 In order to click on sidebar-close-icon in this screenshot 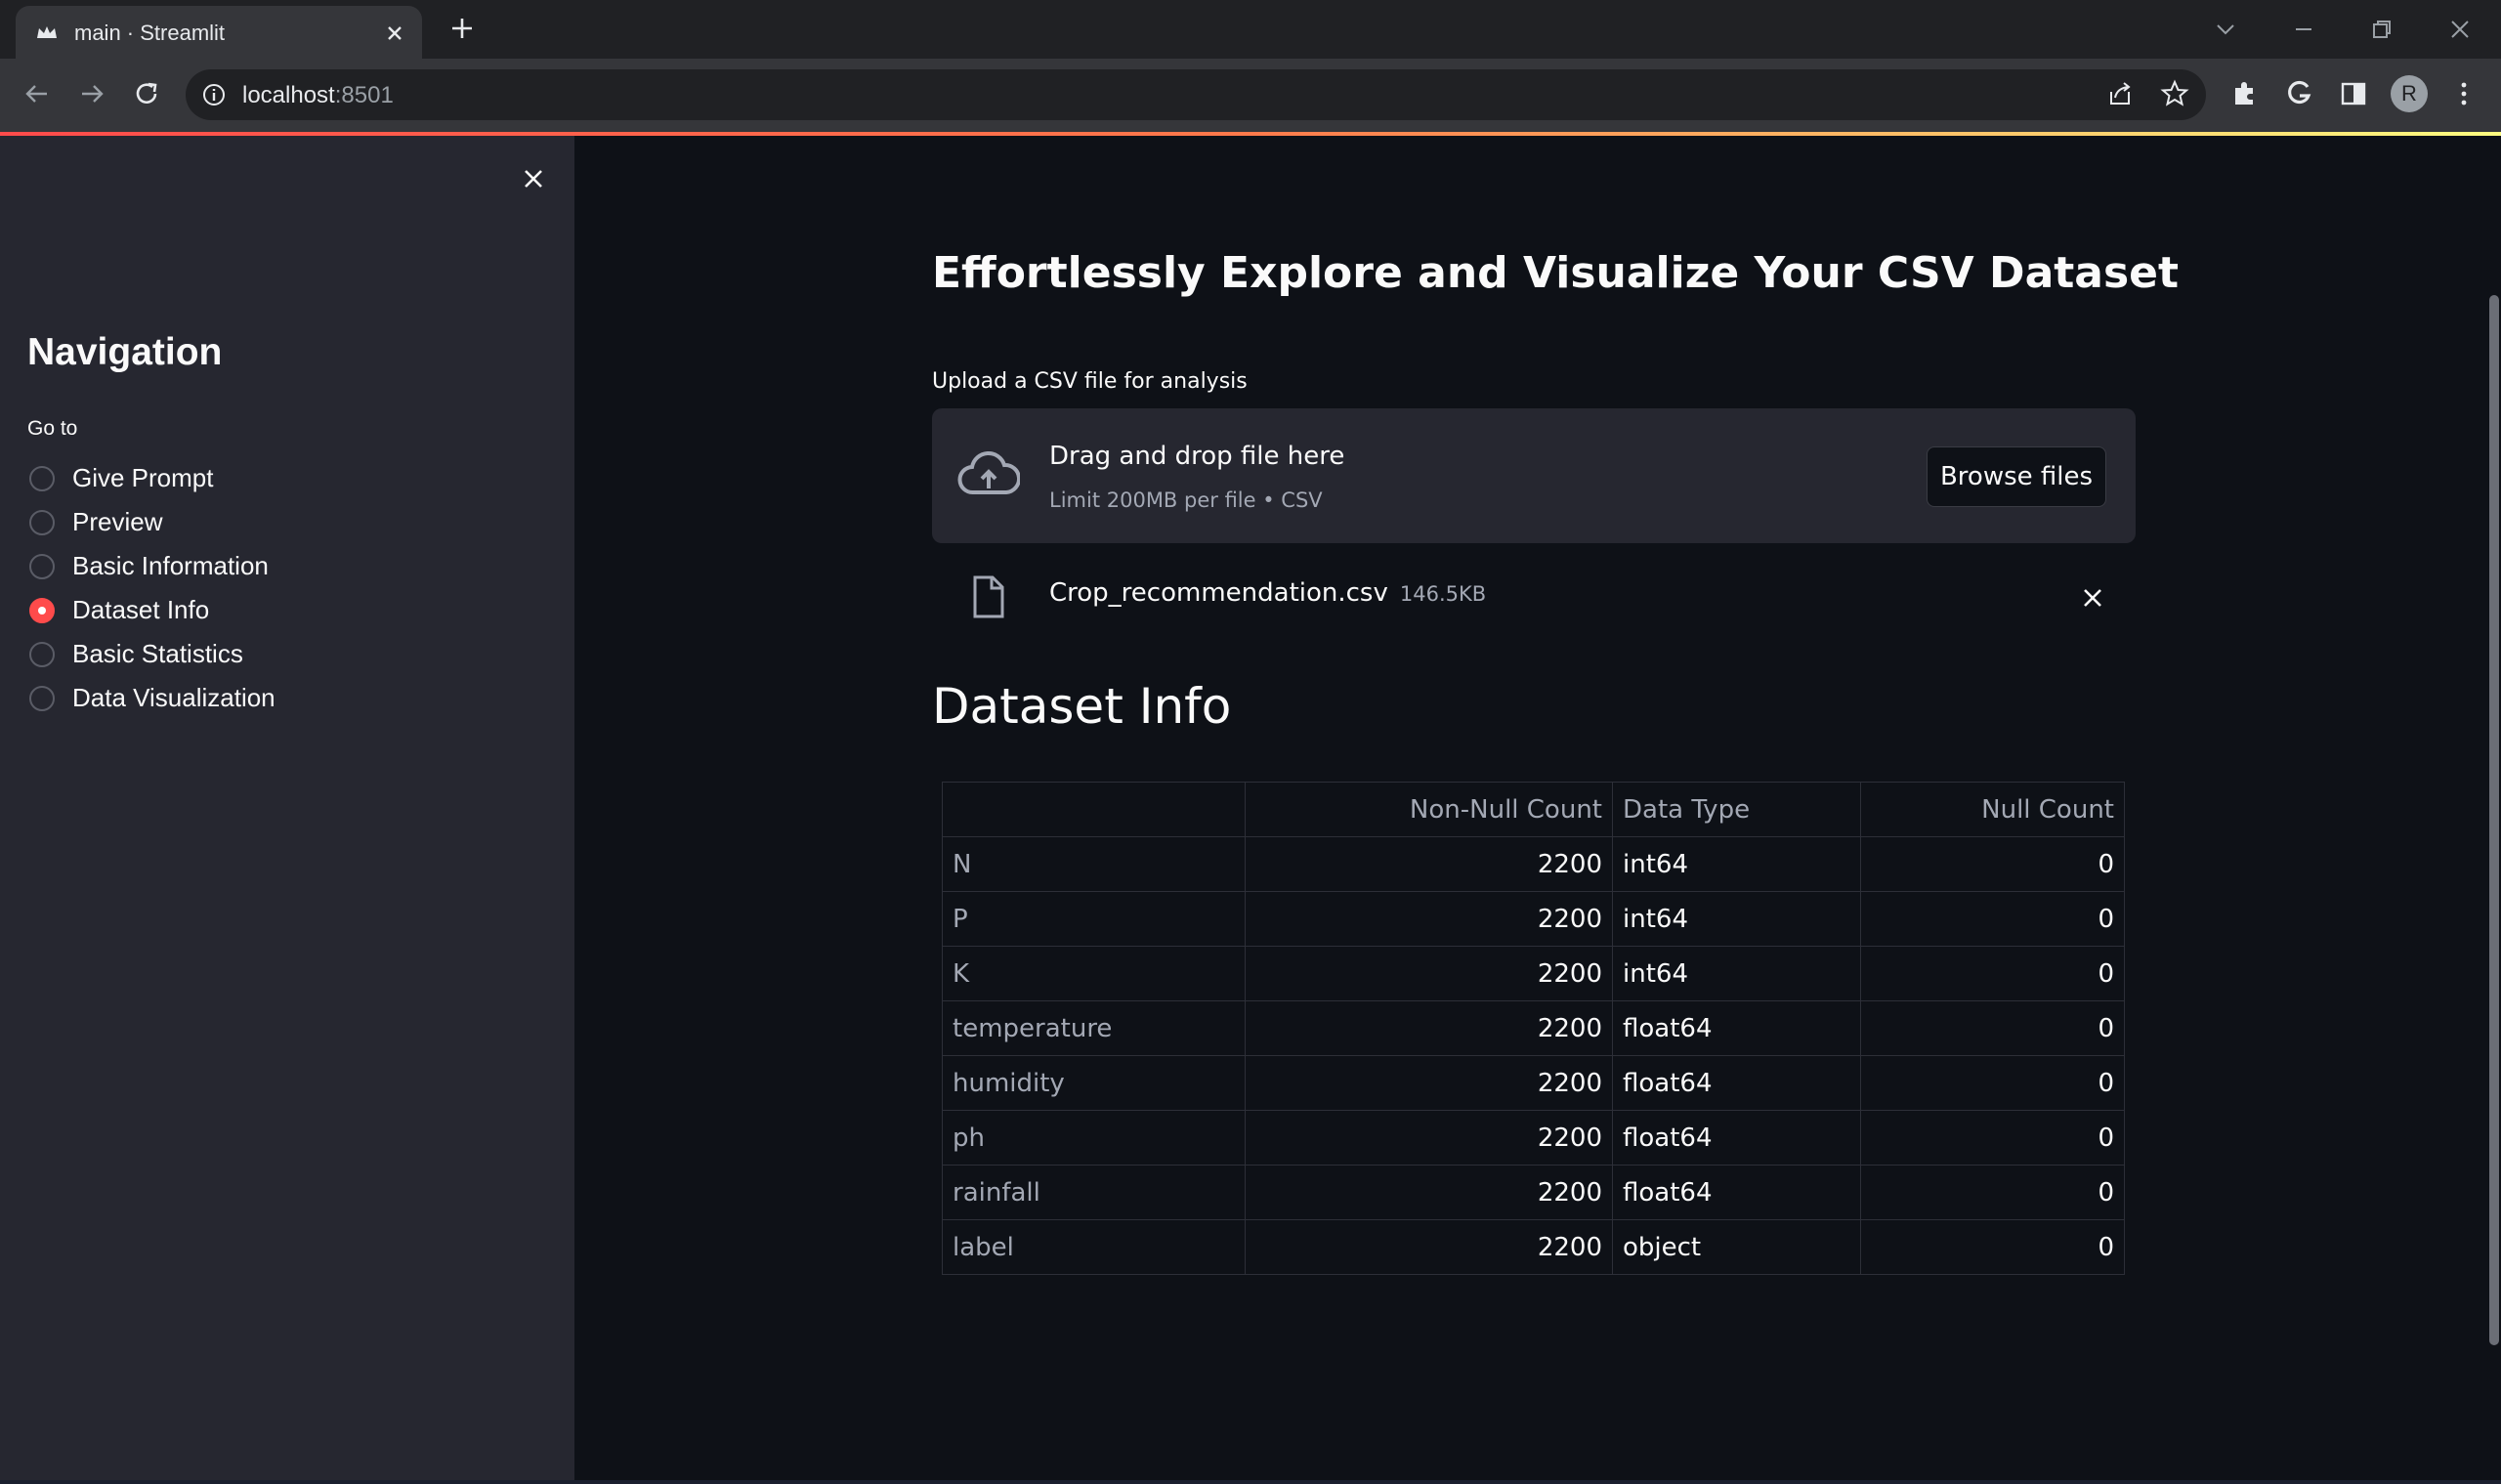, I will do `click(533, 178)`.